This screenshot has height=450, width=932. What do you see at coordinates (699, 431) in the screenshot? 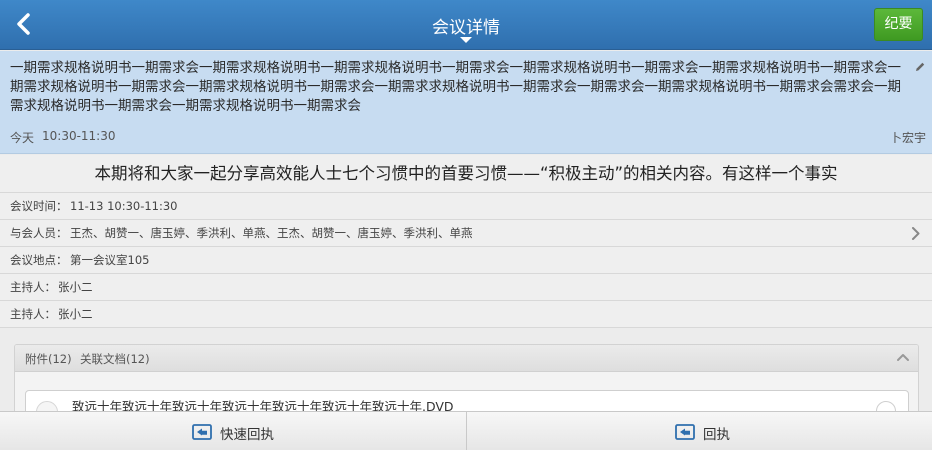
I see `reply-button: 回执` at bounding box center [699, 431].